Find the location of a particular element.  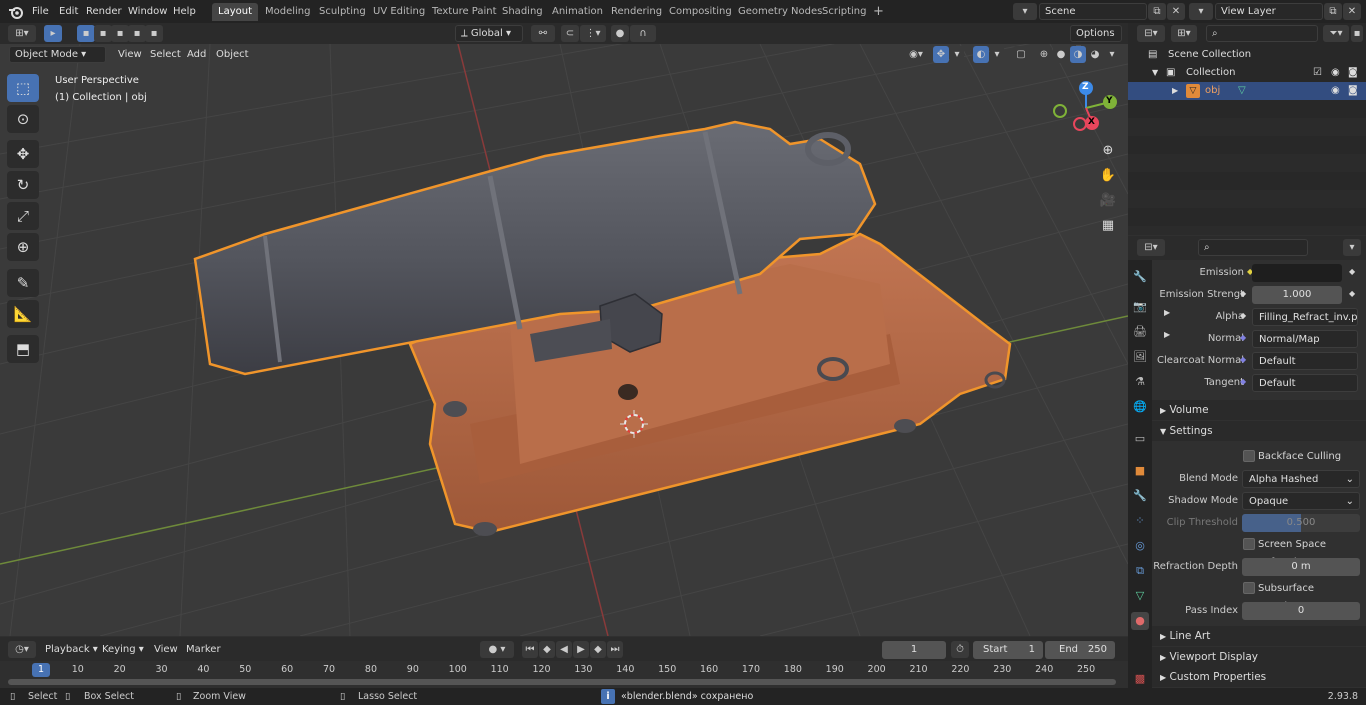

properties-options-icon: ▾ is located at coordinates (1352, 247).